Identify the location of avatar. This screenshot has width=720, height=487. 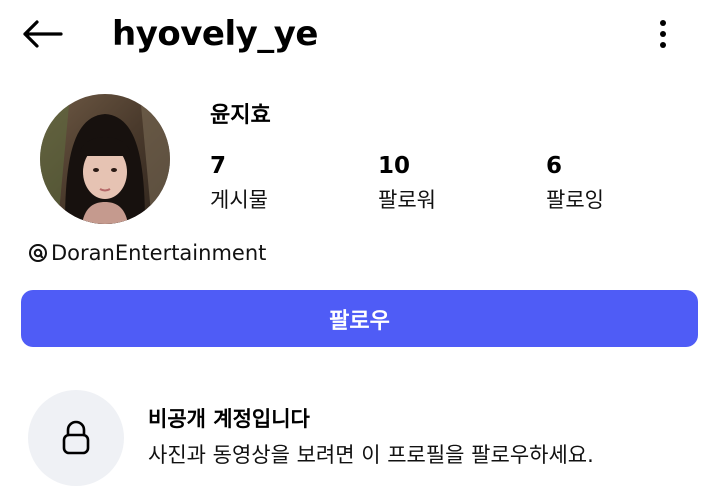
(105, 159).